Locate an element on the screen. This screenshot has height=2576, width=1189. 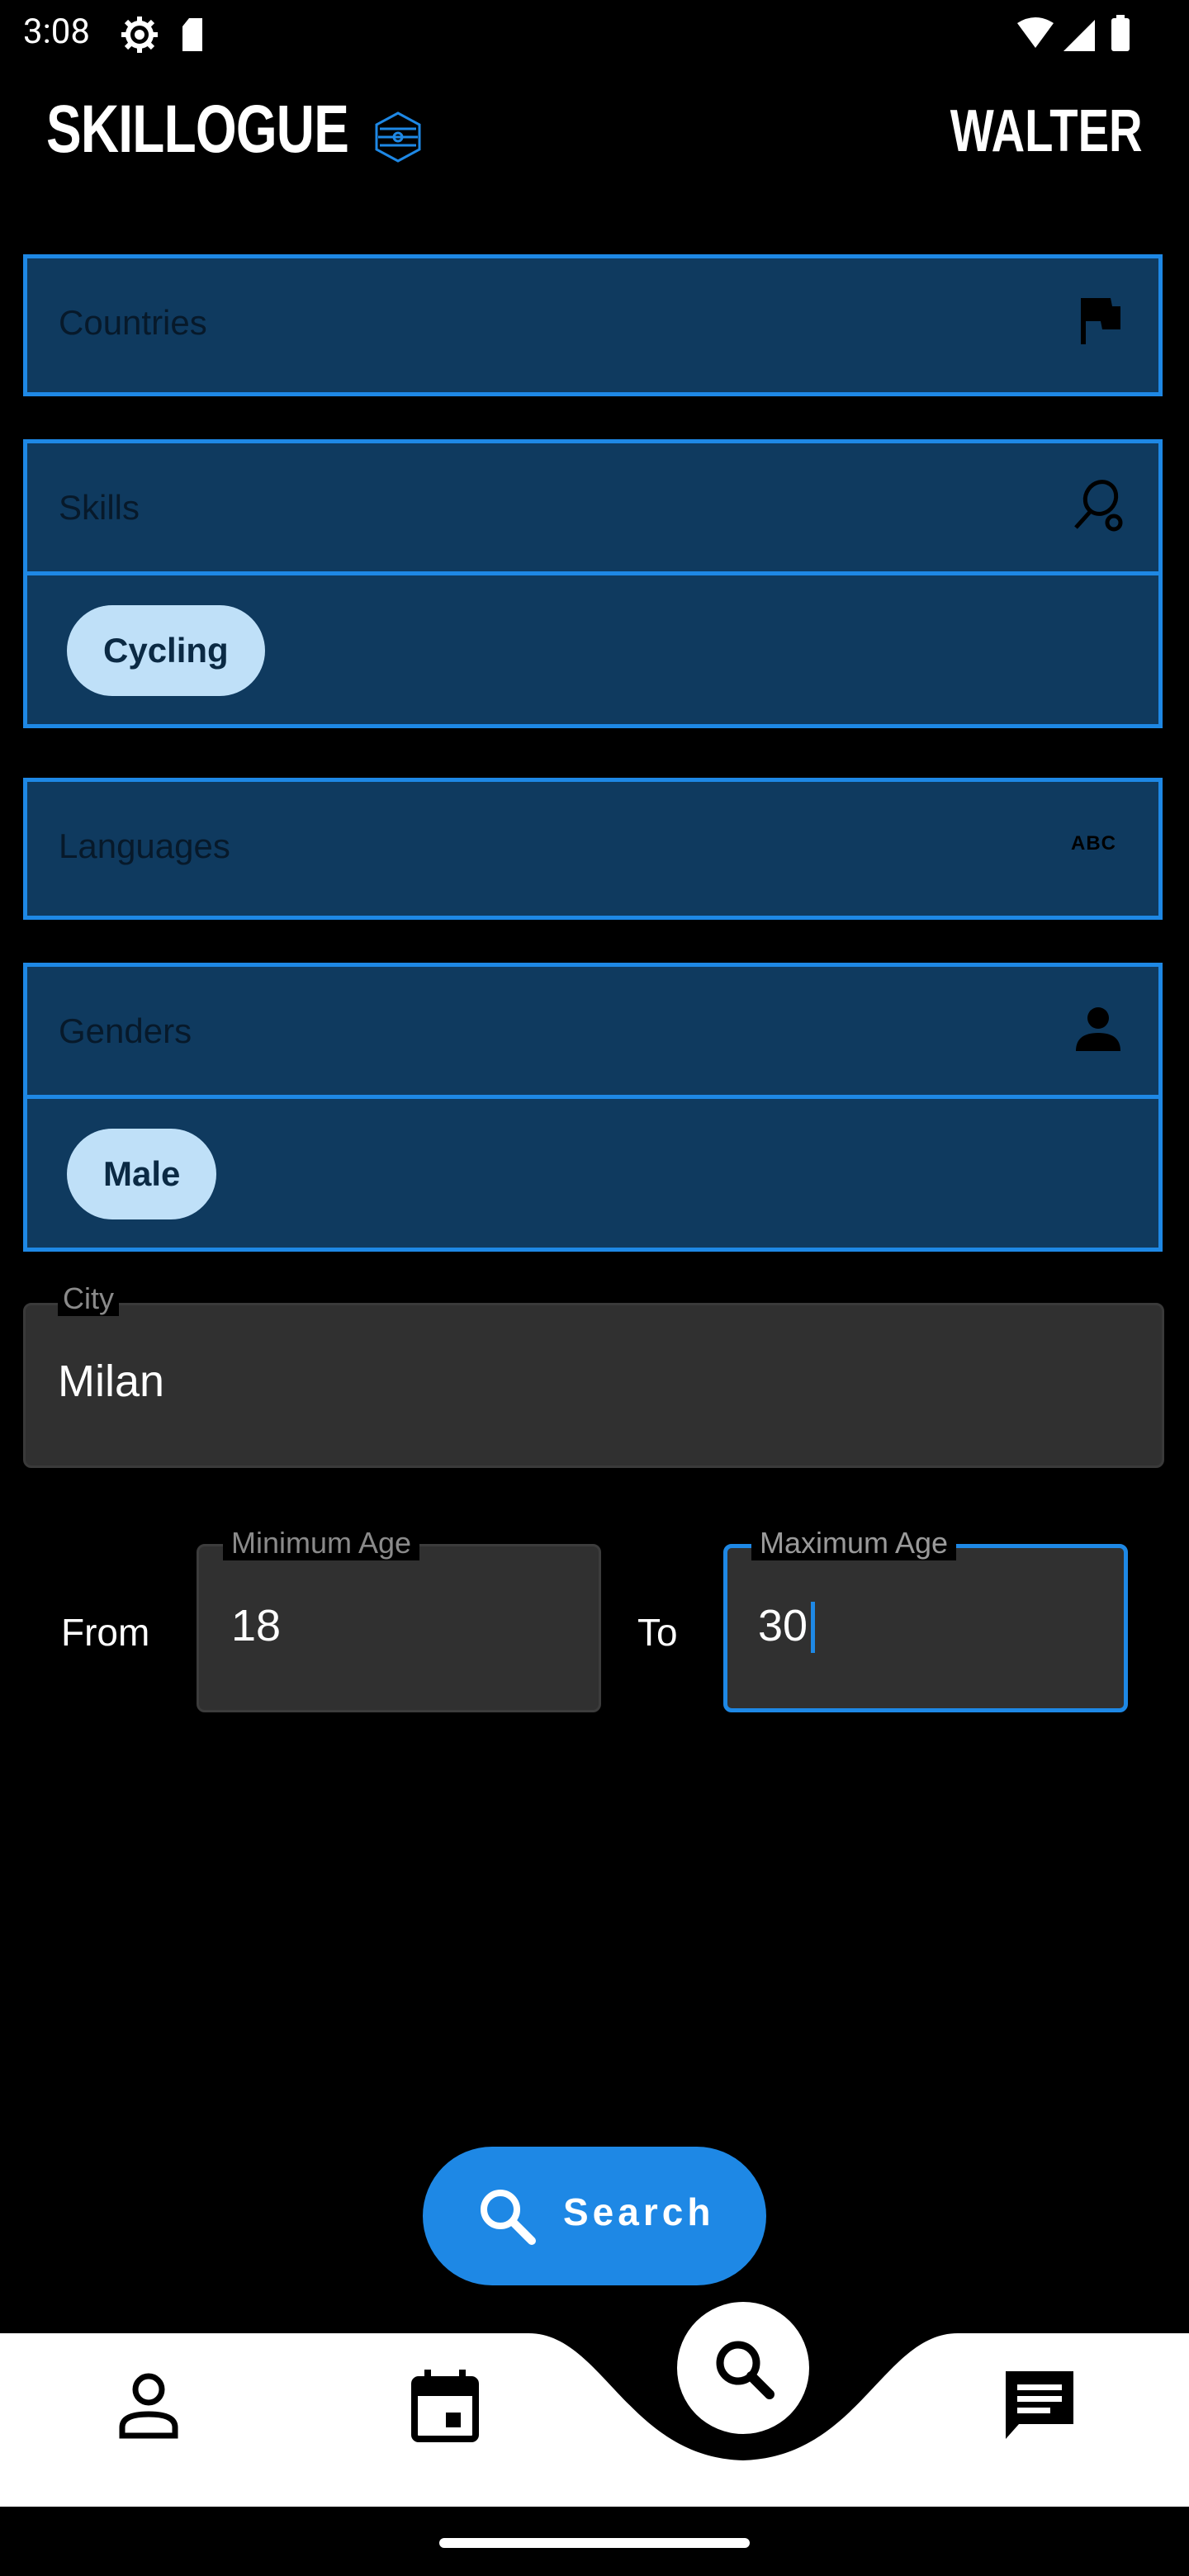
status-time: 3:08 is located at coordinates (56, 32).